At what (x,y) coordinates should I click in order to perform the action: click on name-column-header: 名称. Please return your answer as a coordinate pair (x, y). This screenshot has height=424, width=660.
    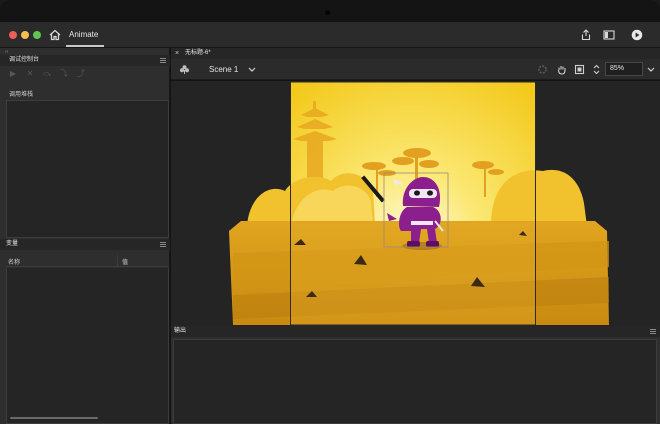
    Looking at the image, I should click on (14, 261).